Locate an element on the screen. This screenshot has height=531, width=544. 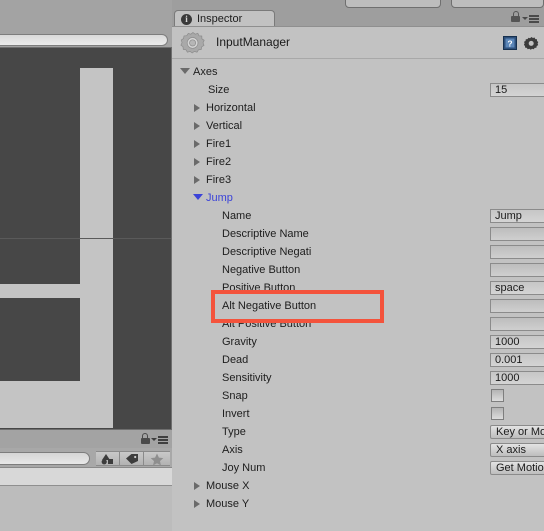
row-alt-positive-button: Alt Positive Button is located at coordinates (358, 324).